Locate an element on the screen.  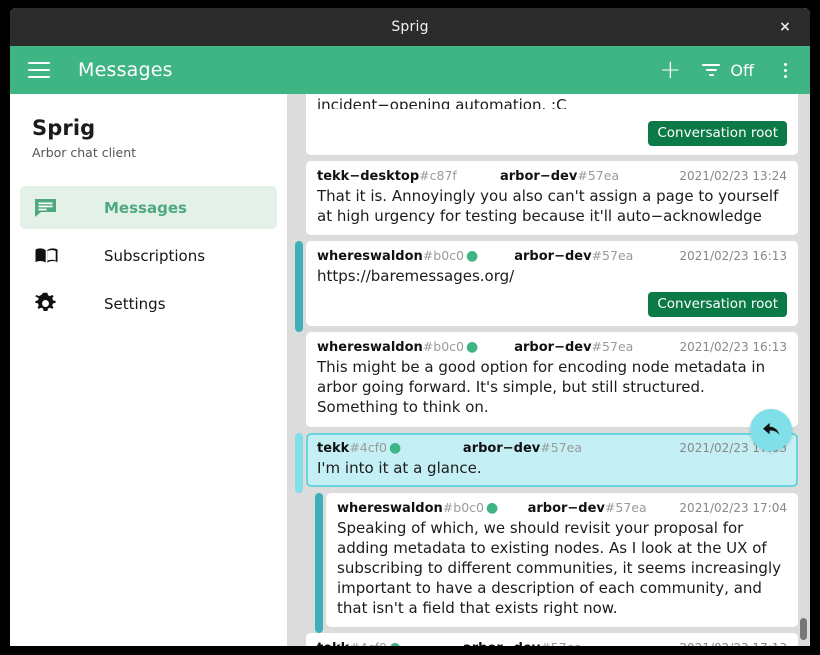
window-title: Sprig is located at coordinates (410, 27).